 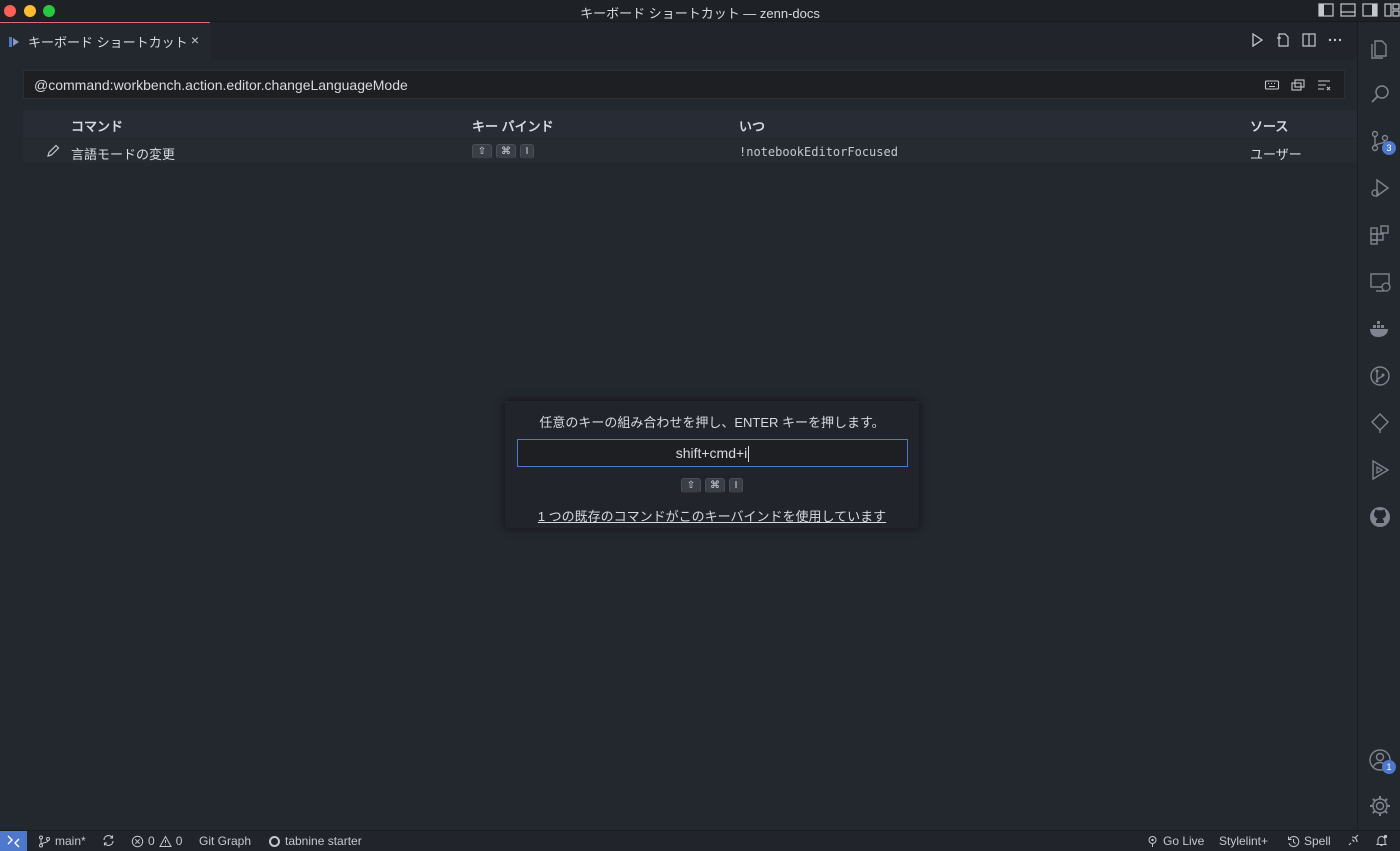 What do you see at coordinates (179, 841) in the screenshot?
I see `warning-count: 0` at bounding box center [179, 841].